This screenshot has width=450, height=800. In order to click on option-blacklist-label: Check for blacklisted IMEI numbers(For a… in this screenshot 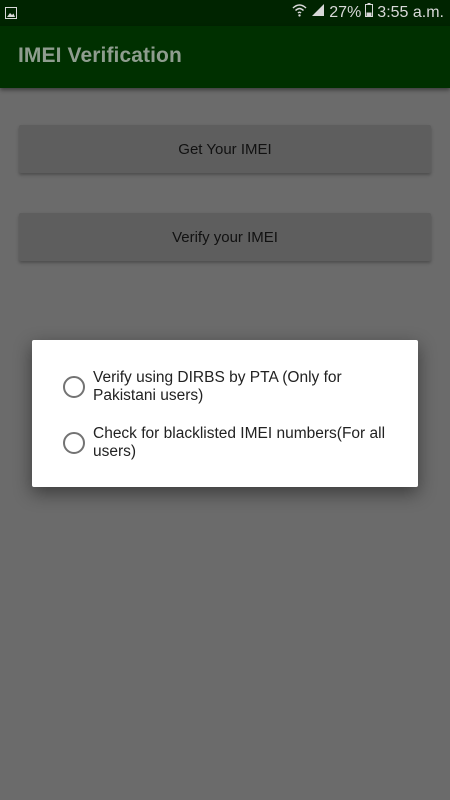, I will do `click(239, 442)`.